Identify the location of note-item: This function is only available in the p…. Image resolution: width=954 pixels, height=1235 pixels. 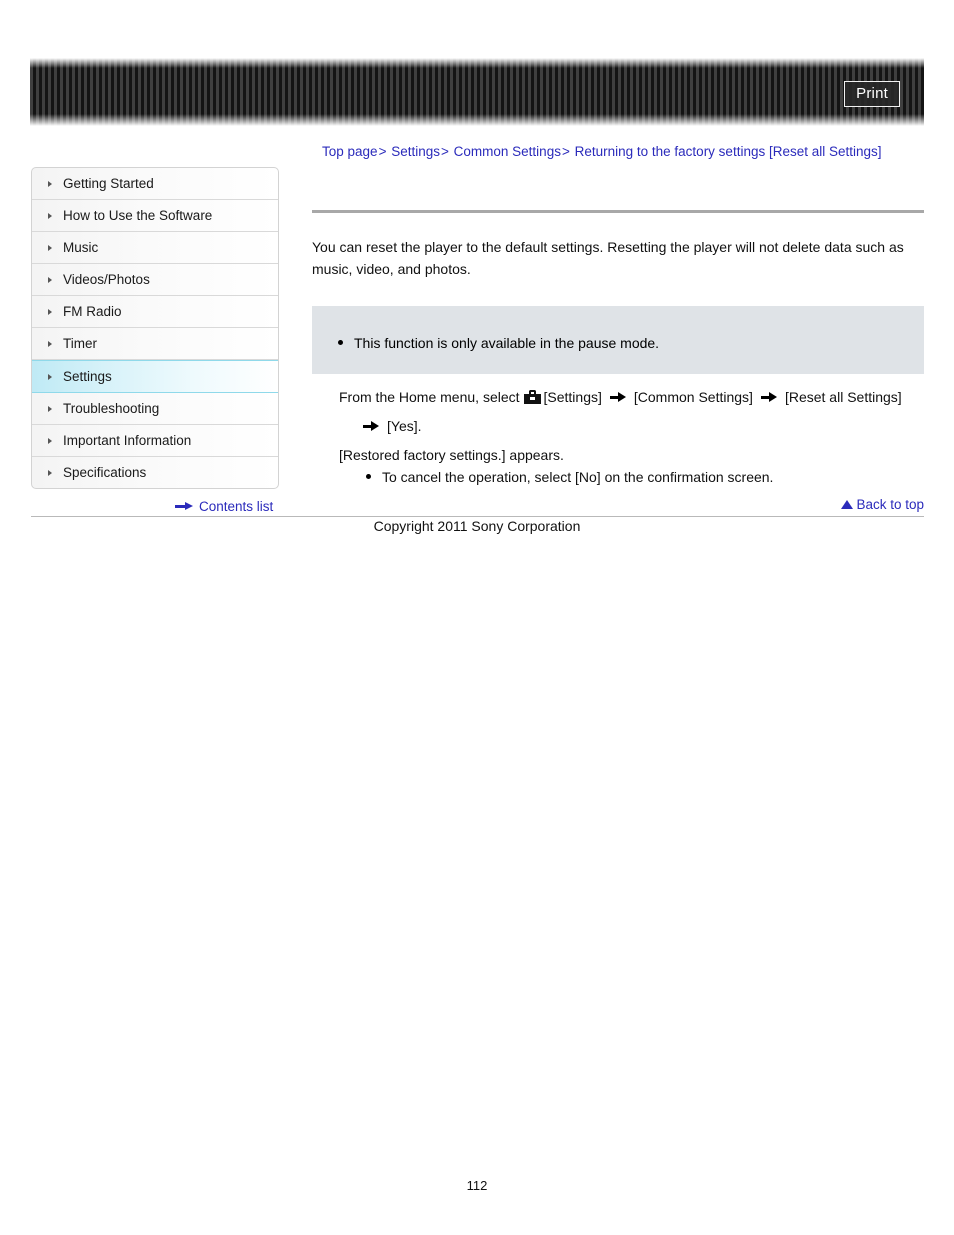
(618, 343).